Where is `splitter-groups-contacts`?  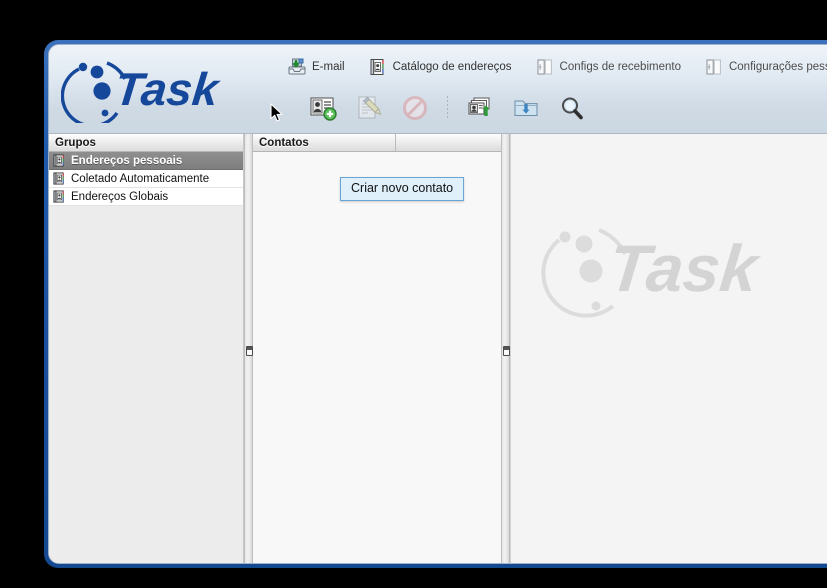 splitter-groups-contacts is located at coordinates (248, 348).